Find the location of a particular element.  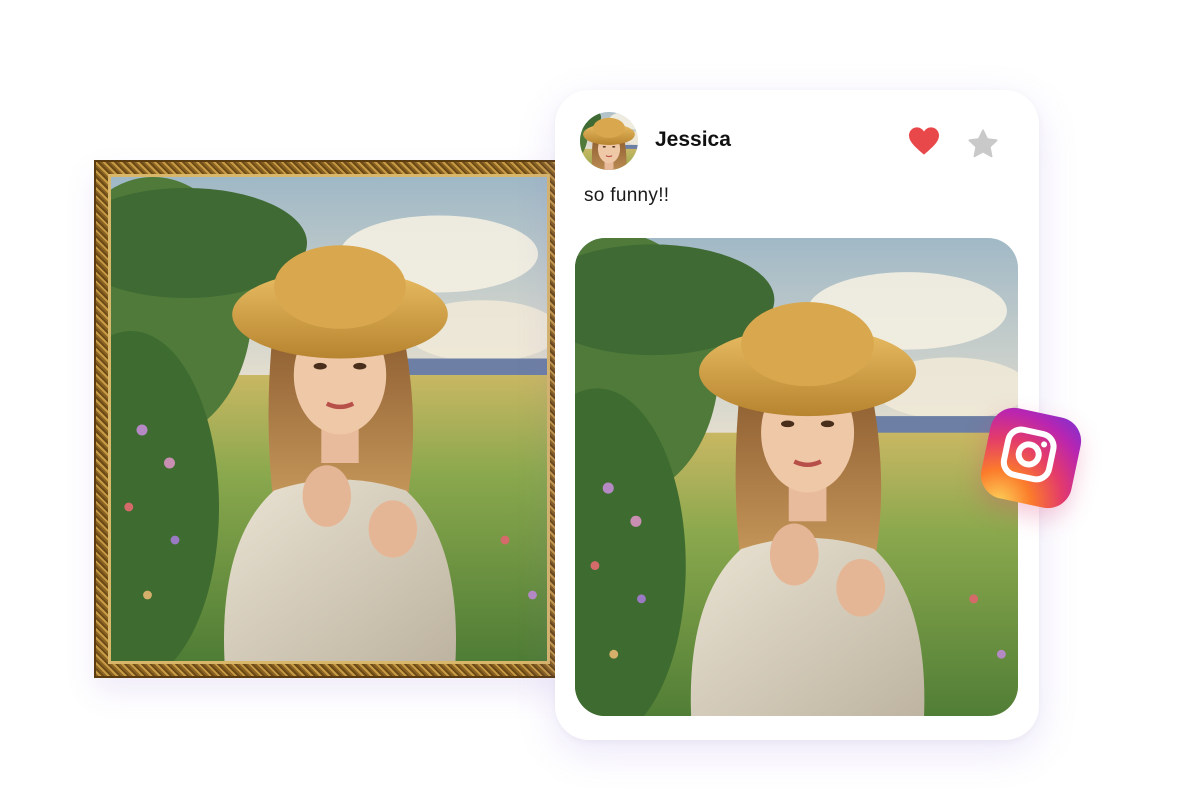

favorite-button is located at coordinates (983, 144).